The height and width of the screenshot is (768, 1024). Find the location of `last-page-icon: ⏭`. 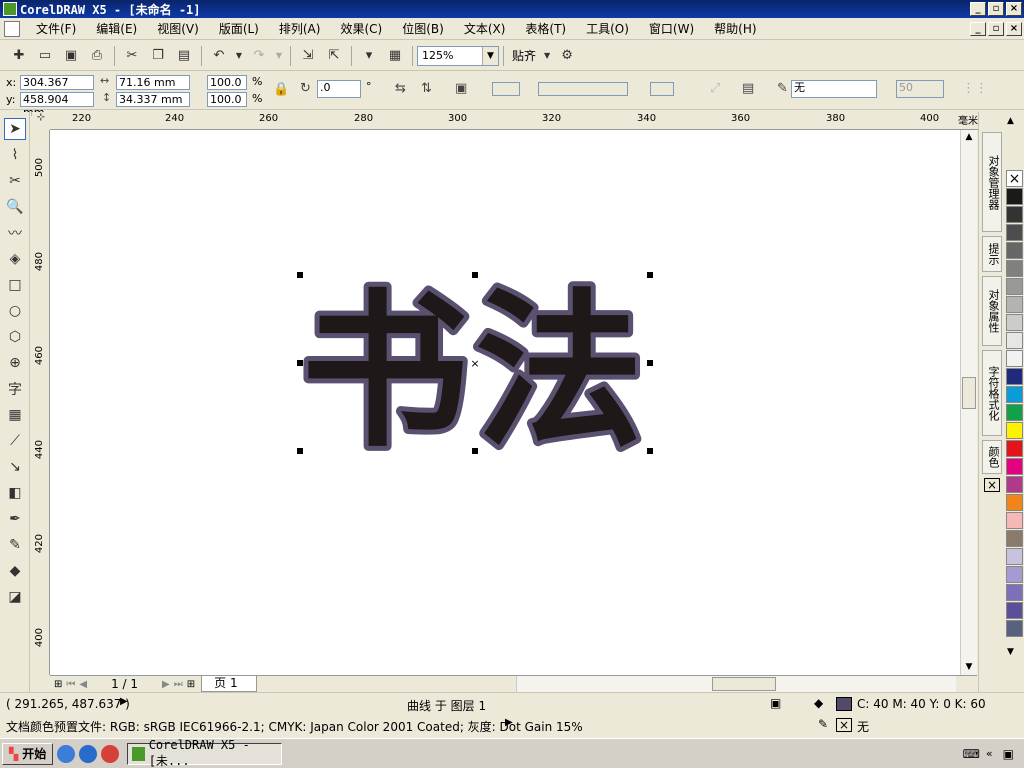

last-page-icon: ⏭ is located at coordinates (178, 684).